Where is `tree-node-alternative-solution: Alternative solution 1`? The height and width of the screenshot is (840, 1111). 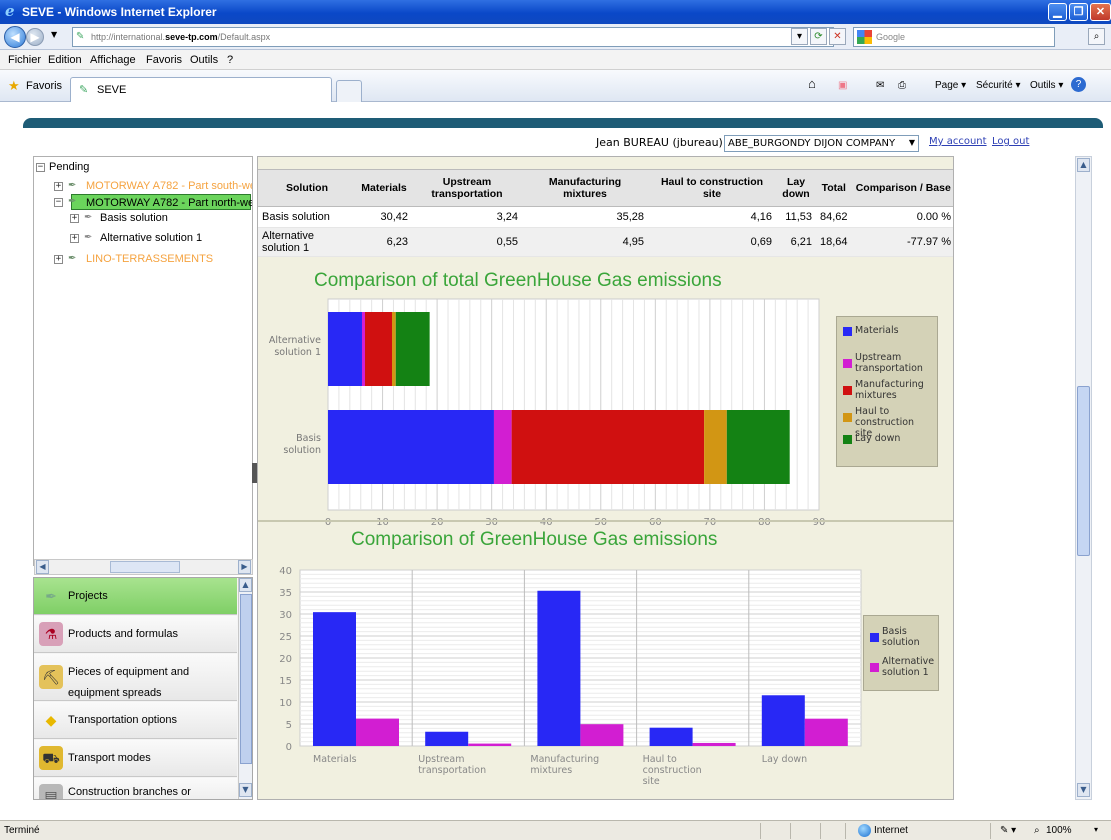 tree-node-alternative-solution: Alternative solution 1 is located at coordinates (151, 238).